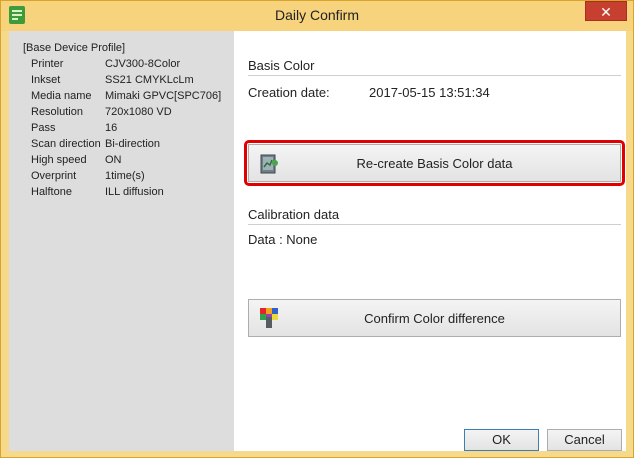  I want to click on property-label: Pass, so click(43, 128).